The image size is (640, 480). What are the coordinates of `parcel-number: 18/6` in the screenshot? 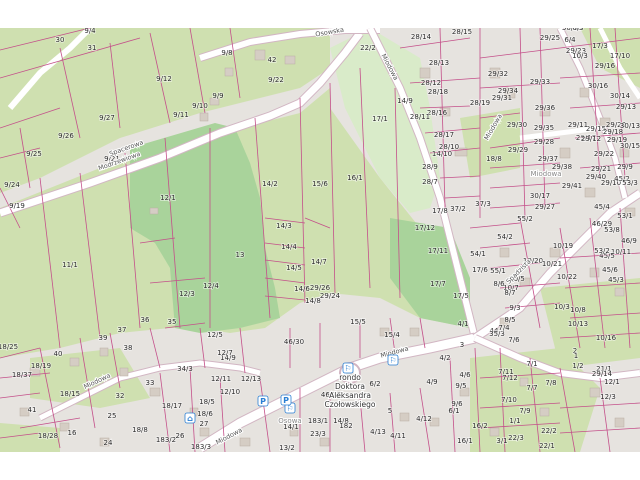 It's located at (205, 414).